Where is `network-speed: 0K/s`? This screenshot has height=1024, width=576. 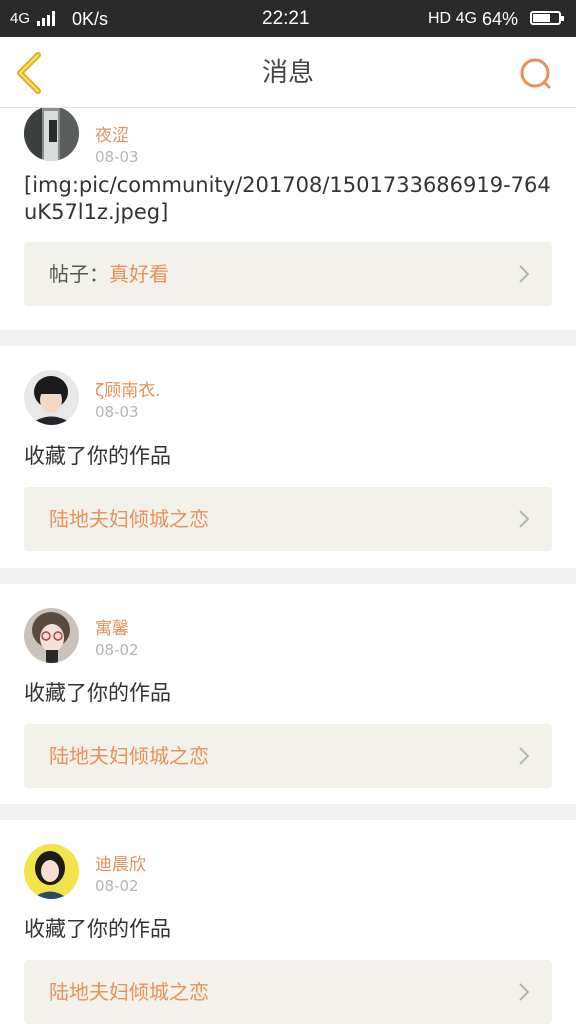
network-speed: 0K/s is located at coordinates (90, 19).